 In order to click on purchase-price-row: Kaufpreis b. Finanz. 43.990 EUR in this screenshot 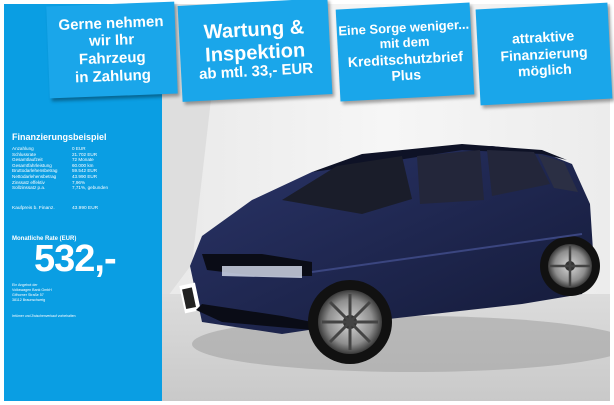, I will do `click(55, 208)`.